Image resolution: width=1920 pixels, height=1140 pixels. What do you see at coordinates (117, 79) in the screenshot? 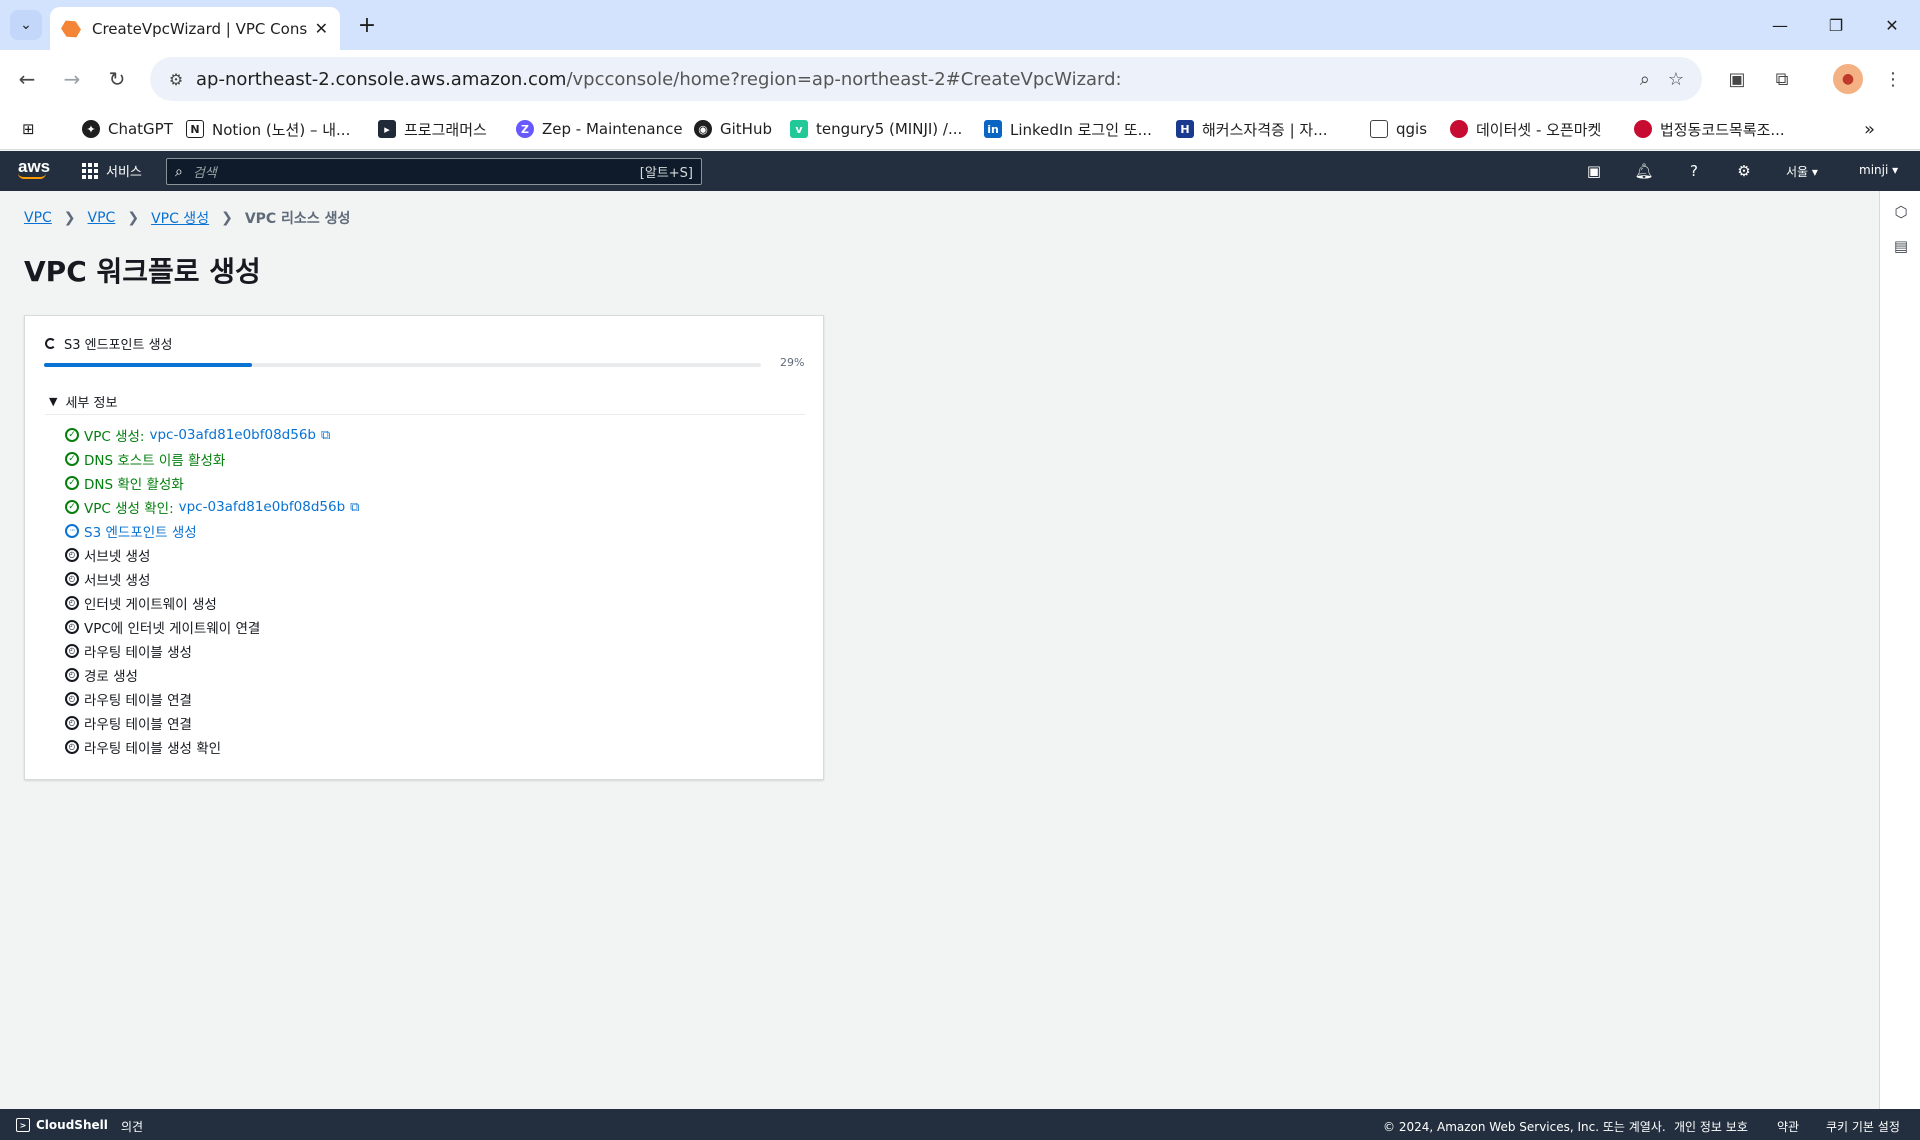
I see `reload-icon: ↻` at bounding box center [117, 79].